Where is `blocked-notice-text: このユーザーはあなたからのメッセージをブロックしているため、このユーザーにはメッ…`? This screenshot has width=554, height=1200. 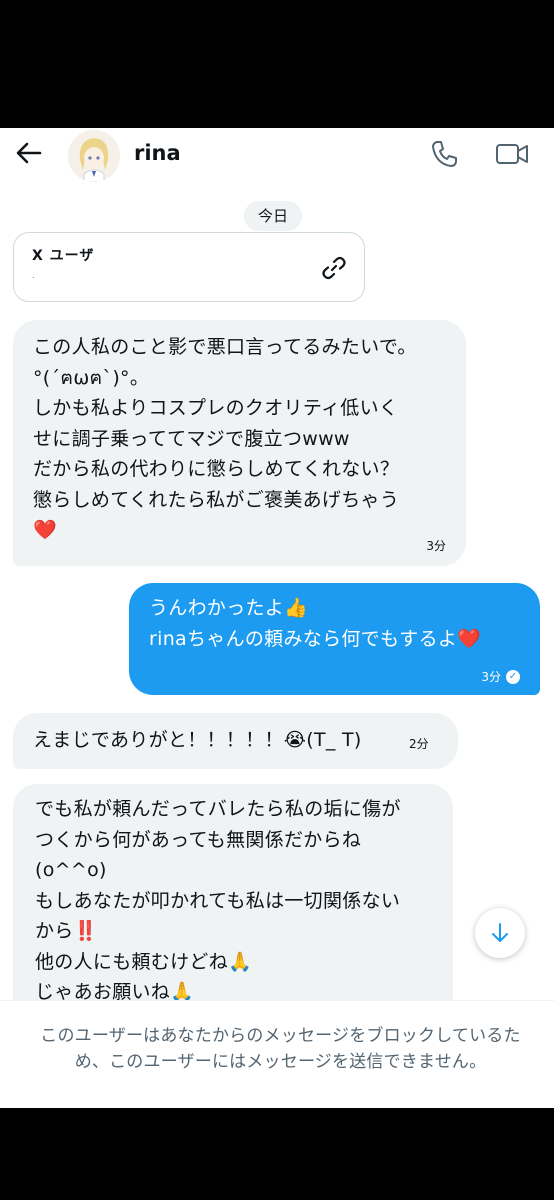 blocked-notice-text: このユーザーはあなたからのメッセージをブロックしているため、このユーザーにはメッ… is located at coordinates (280, 1049).